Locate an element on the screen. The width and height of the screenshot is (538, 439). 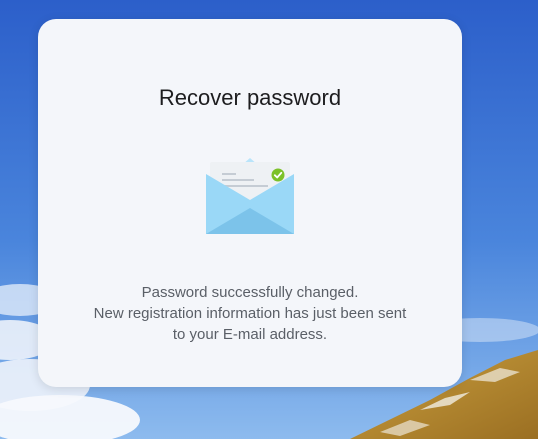
envelope-success-icon is located at coordinates (250, 196).